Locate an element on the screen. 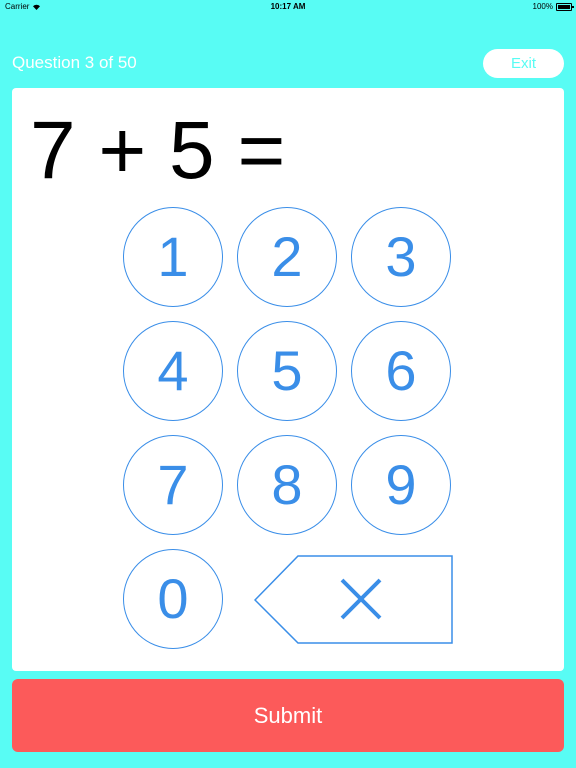 The height and width of the screenshot is (768, 576). key-3: 3 is located at coordinates (401, 257).